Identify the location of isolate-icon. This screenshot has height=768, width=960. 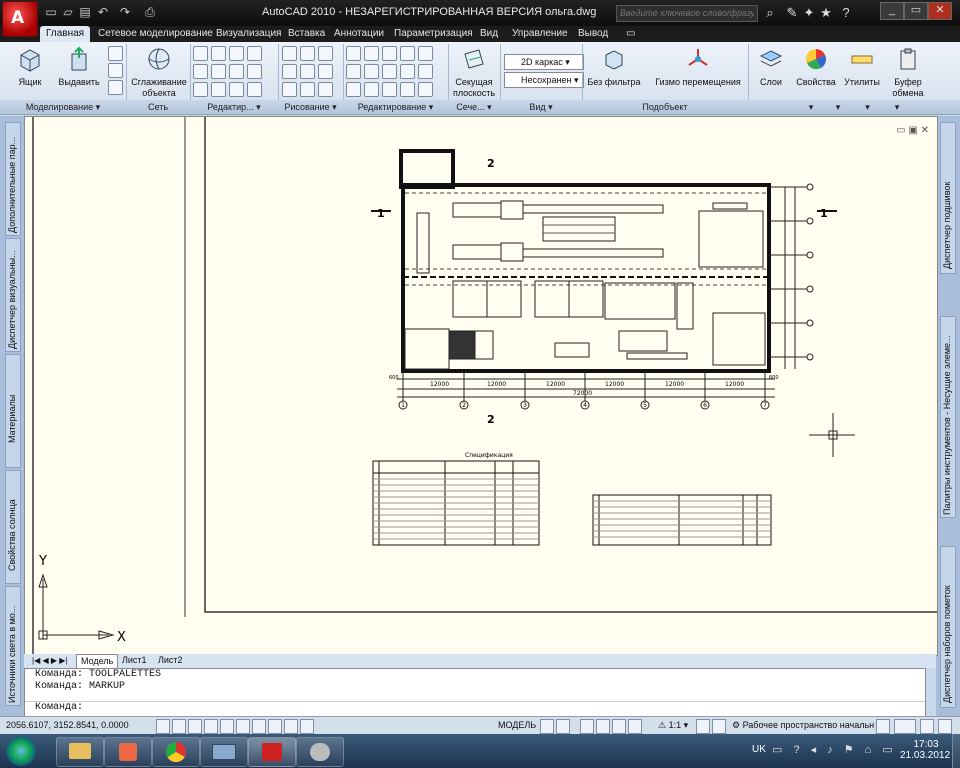
(927, 726).